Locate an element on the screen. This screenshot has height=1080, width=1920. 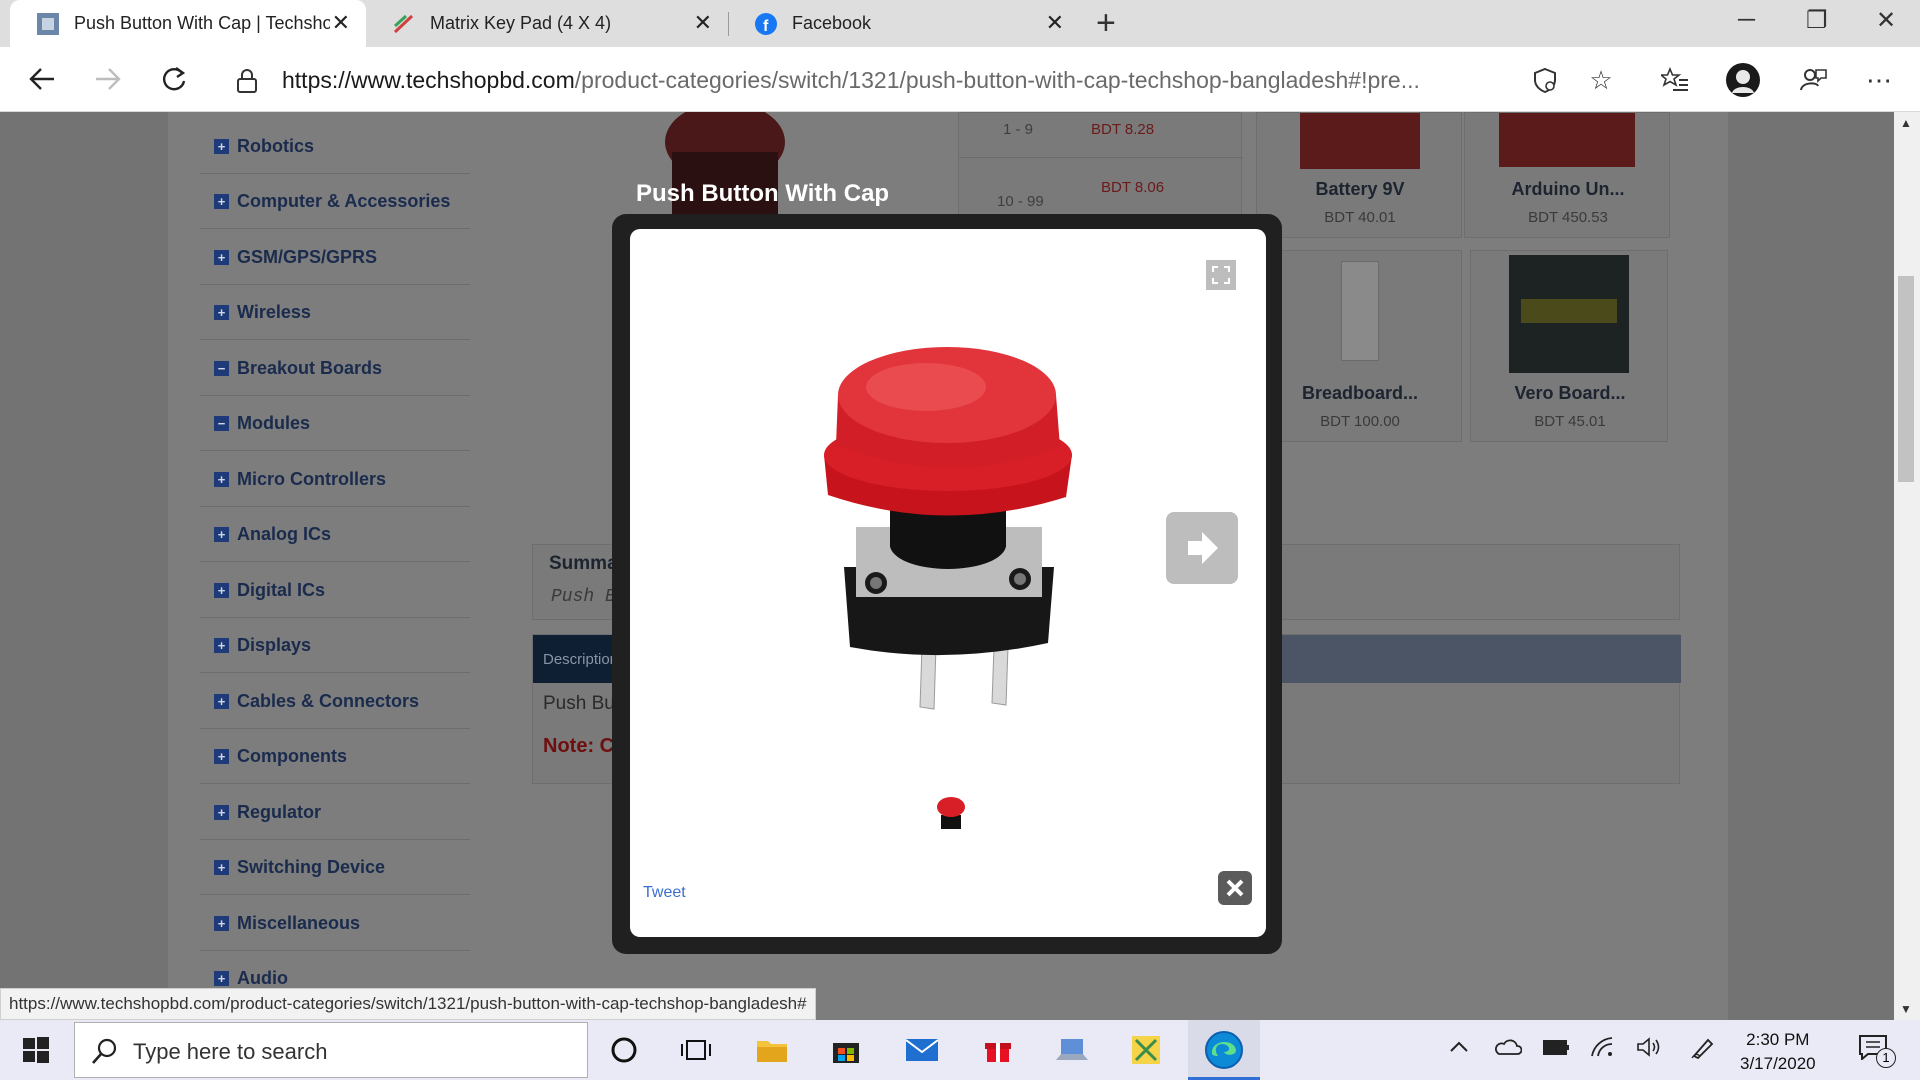
sidebar-item-switching-device: + Switching Device is located at coordinates (335, 868).